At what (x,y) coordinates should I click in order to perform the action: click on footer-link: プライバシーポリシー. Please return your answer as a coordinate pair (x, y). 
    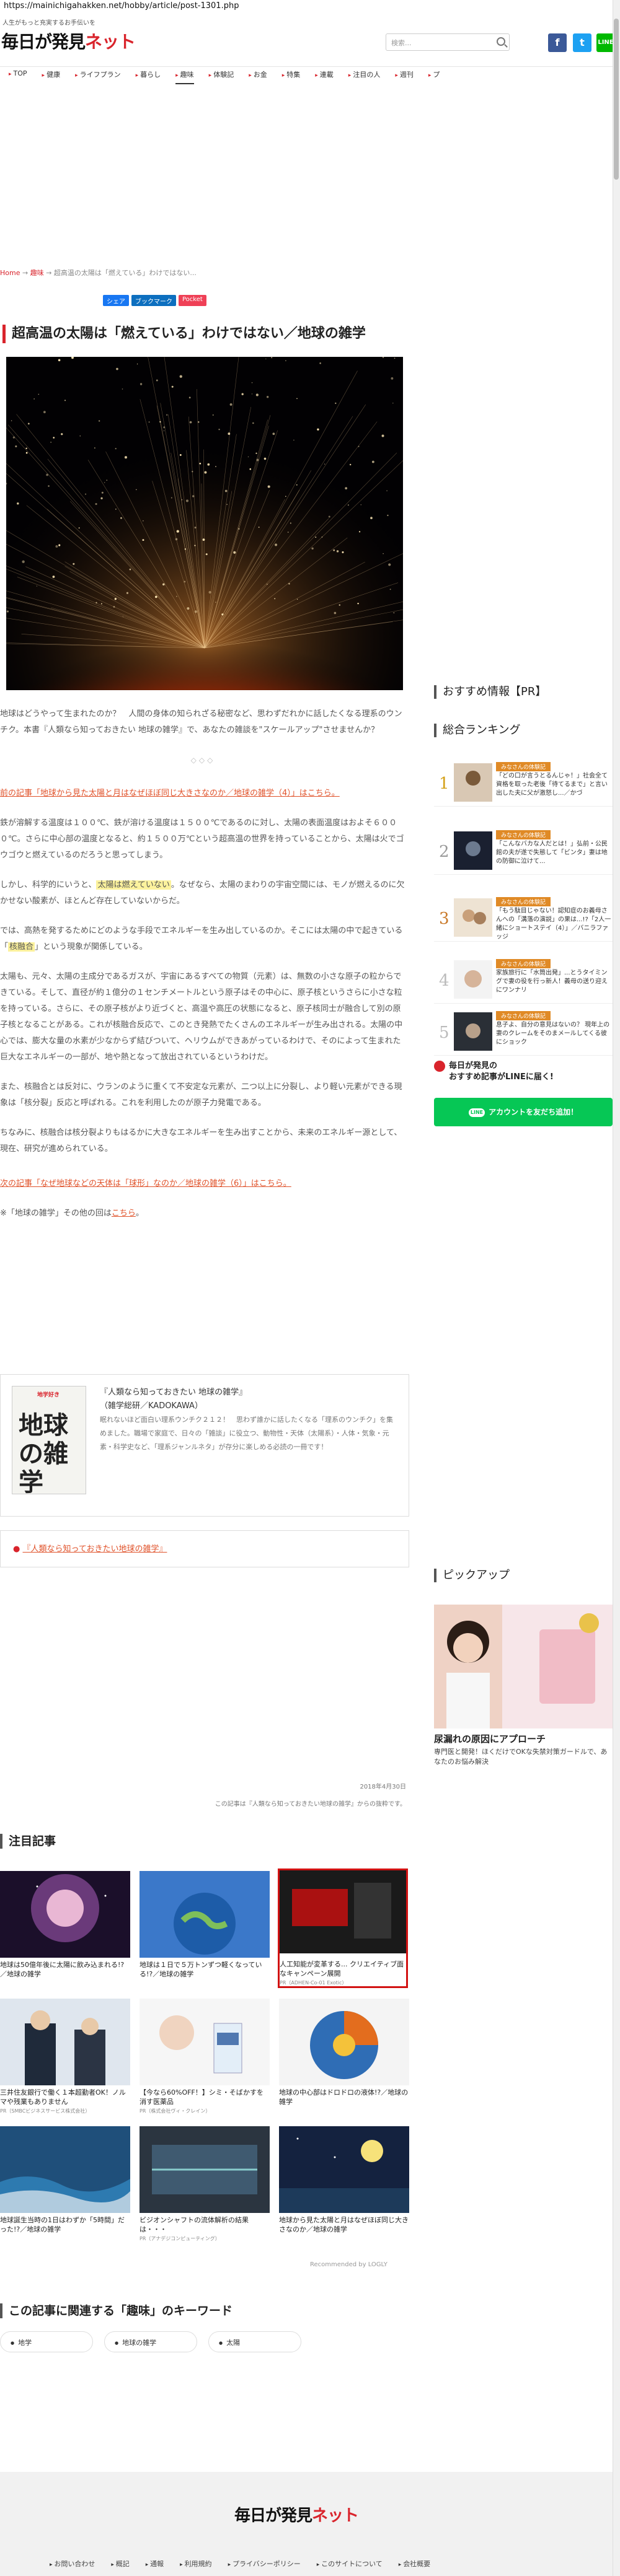
    Looking at the image, I should click on (264, 2564).